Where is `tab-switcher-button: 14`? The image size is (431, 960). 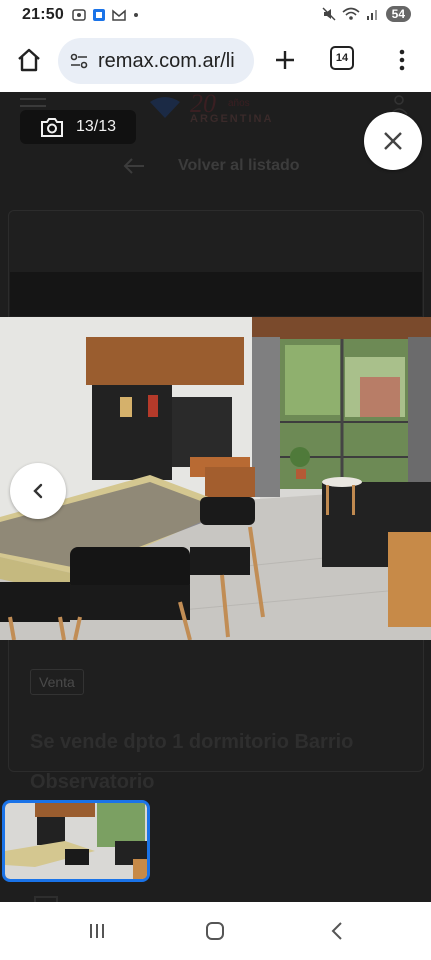
tab-switcher-button: 14 is located at coordinates (342, 58).